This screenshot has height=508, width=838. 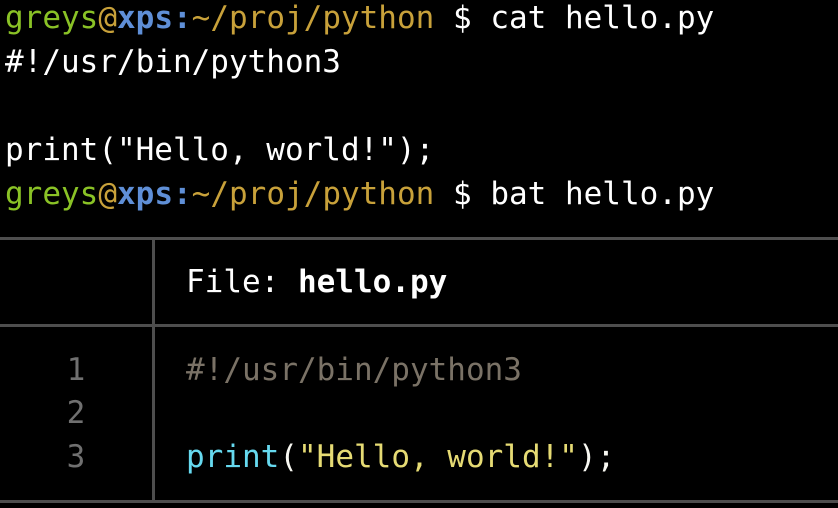 What do you see at coordinates (354, 370) in the screenshot?
I see `bat-code-line-1: #!/usr/bin/python3` at bounding box center [354, 370].